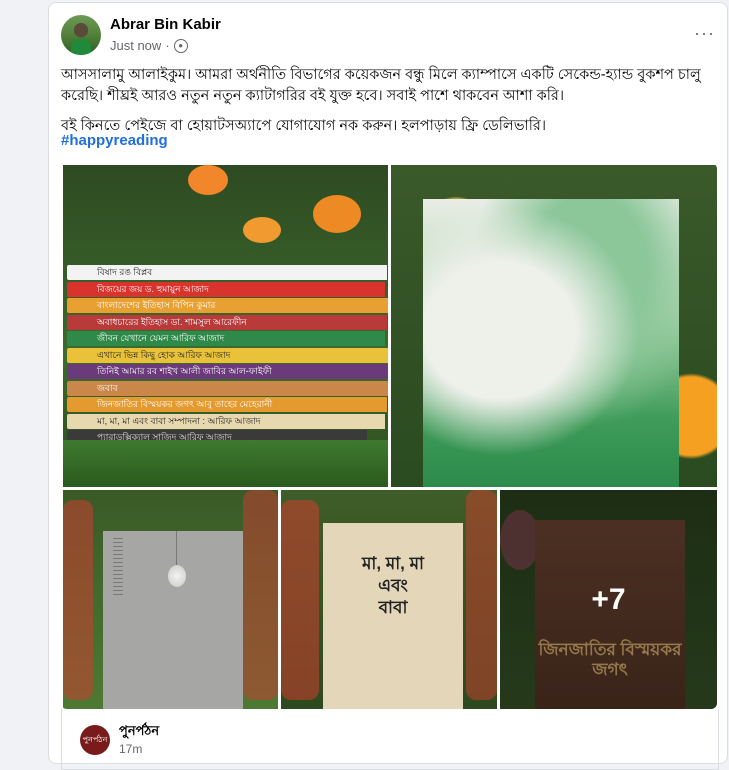 The height and width of the screenshot is (770, 729). I want to click on author-name: Abrar Bin Kabir, so click(165, 24).